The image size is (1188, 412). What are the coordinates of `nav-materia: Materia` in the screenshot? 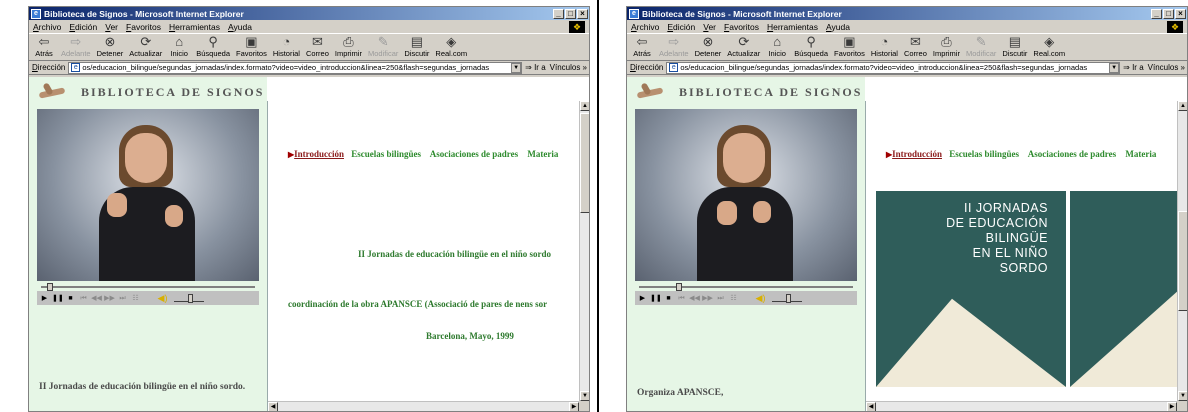 It's located at (542, 154).